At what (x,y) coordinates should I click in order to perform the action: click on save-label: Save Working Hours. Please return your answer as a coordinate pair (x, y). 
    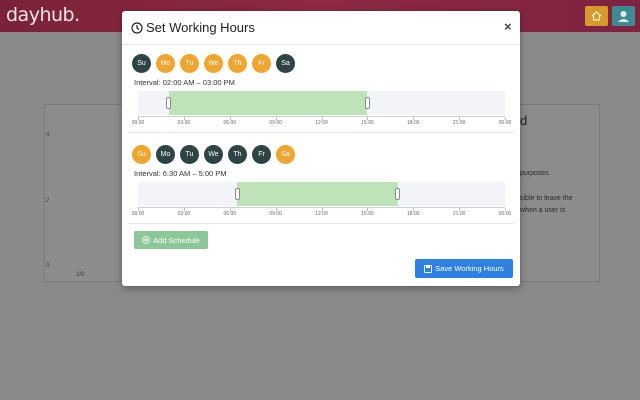
    Looking at the image, I should click on (469, 268).